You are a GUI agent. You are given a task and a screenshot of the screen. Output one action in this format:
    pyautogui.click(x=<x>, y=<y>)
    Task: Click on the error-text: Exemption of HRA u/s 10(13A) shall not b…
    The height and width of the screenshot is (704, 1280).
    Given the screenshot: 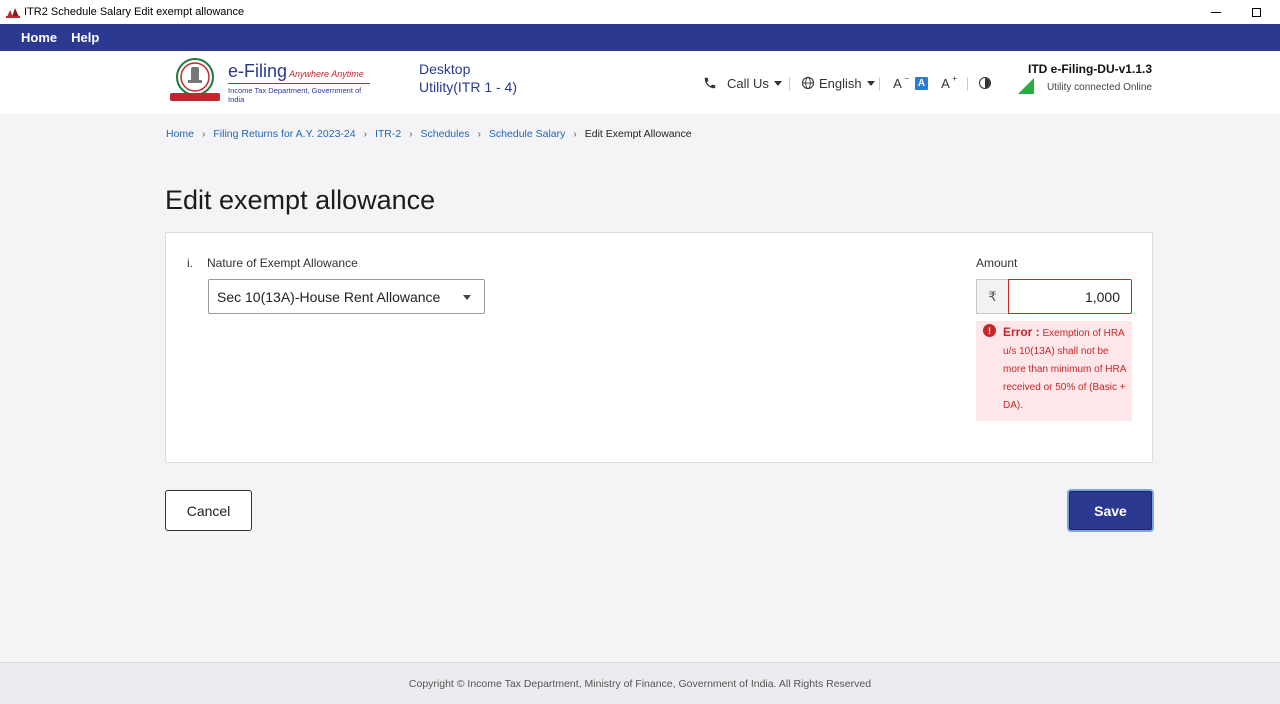 What is the action you would take?
    pyautogui.click(x=1064, y=369)
    